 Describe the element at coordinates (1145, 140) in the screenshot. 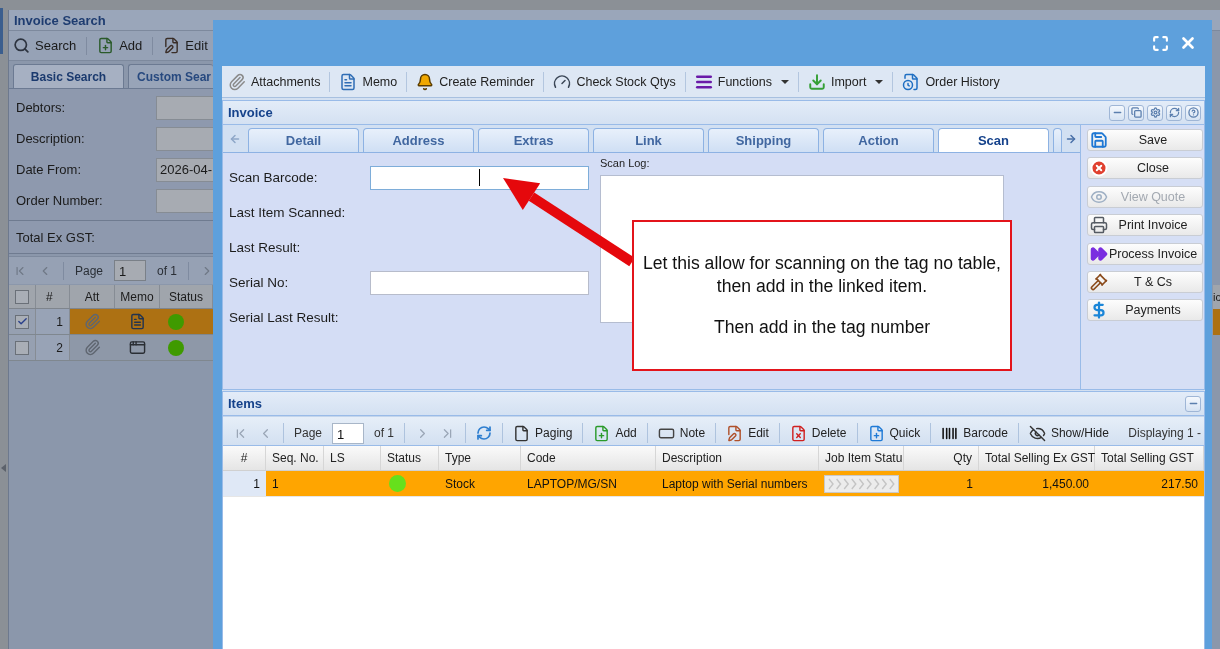

I see `action-button: Save` at that location.